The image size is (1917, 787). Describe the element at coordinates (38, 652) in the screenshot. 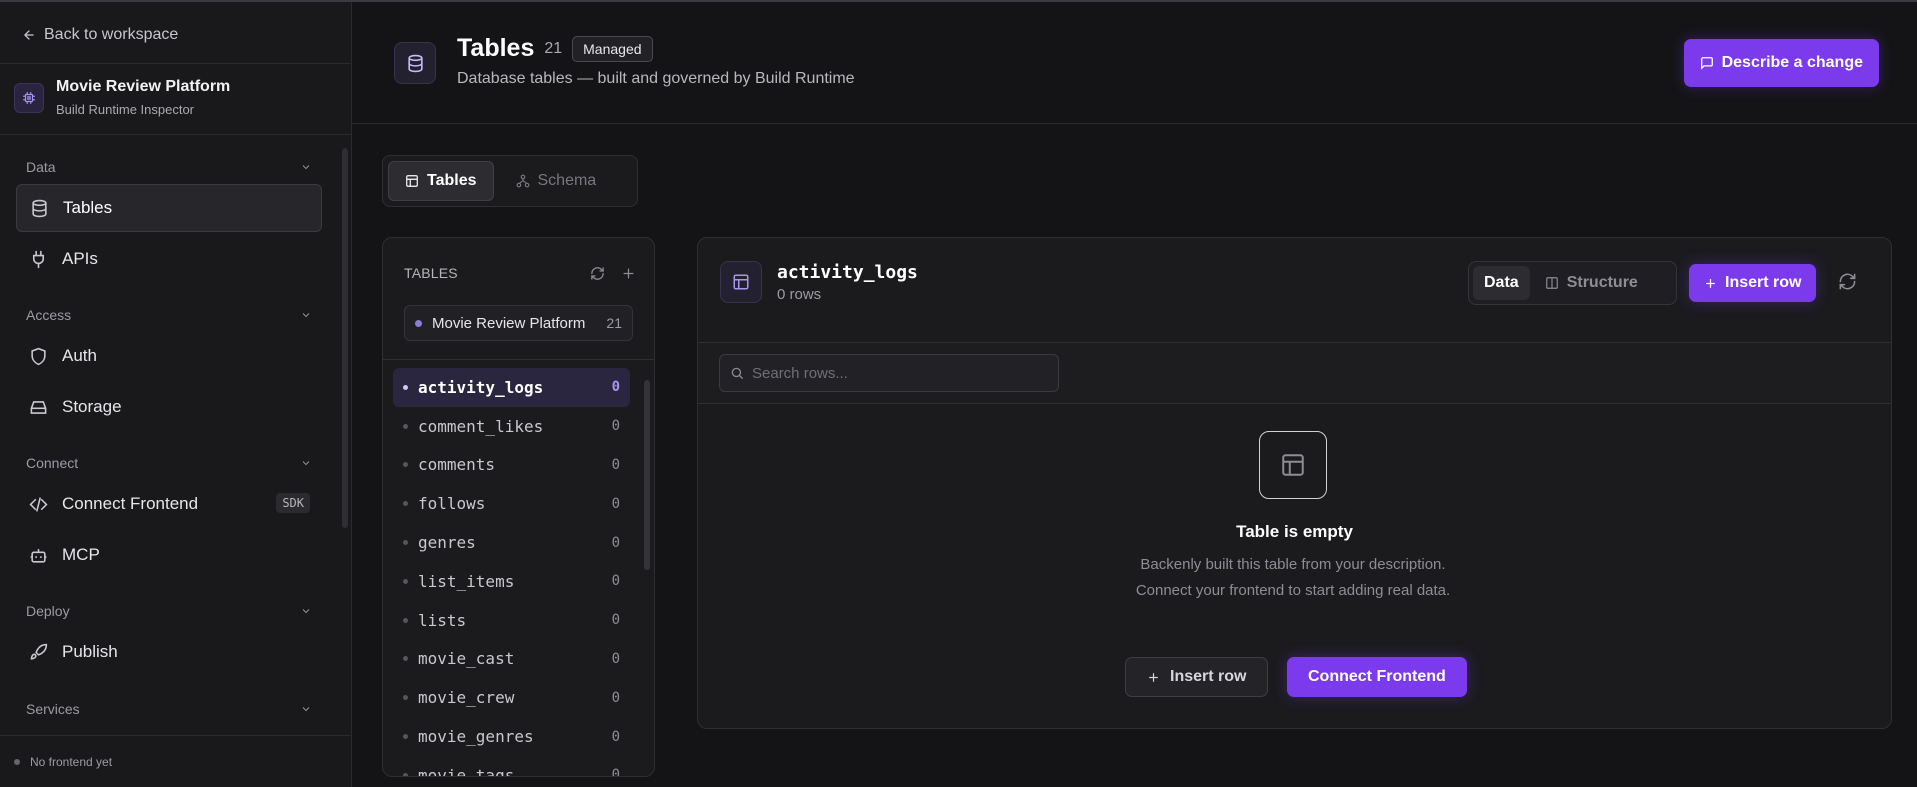

I see `rocket-icon` at that location.